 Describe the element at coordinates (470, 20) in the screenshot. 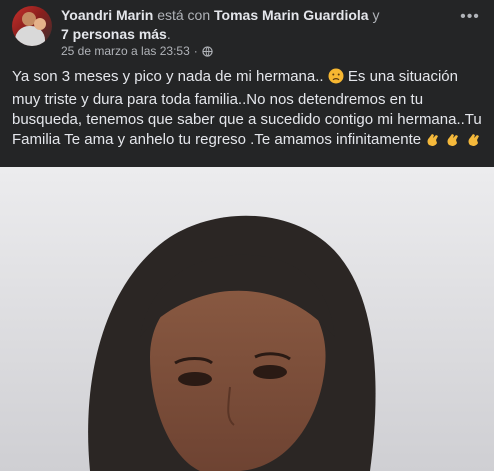

I see `more-options-icon: •••` at that location.